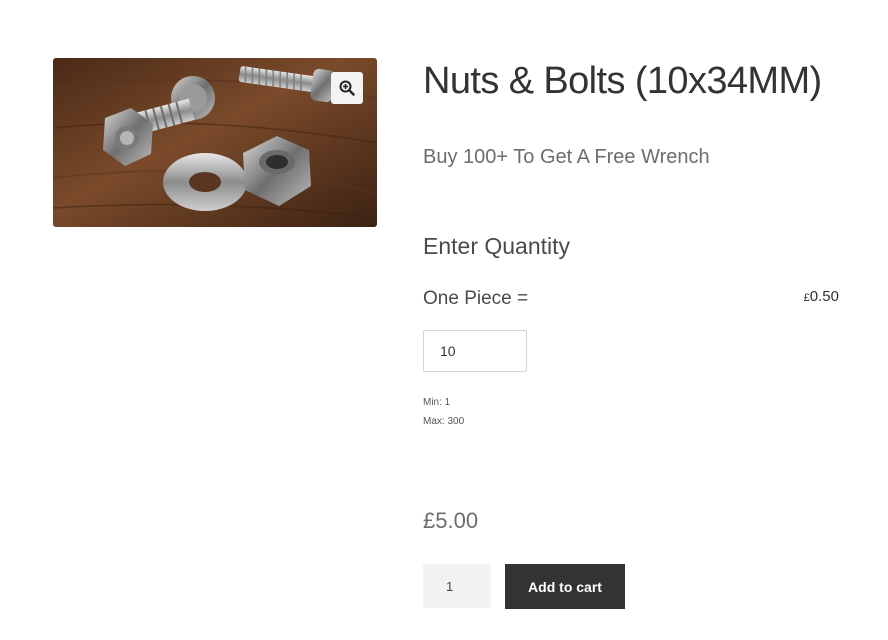 The image size is (888, 640). What do you see at coordinates (451, 520) in the screenshot?
I see `total-price: £5.00` at bounding box center [451, 520].